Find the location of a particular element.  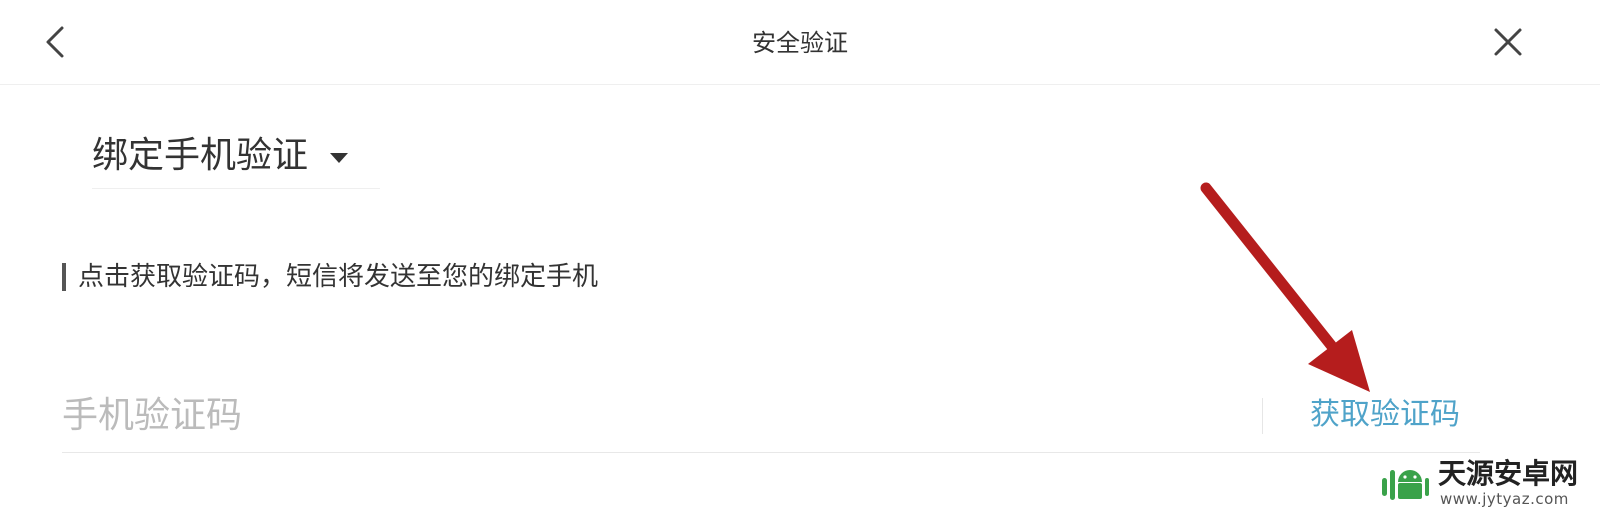

sms-code-input is located at coordinates (652, 415).